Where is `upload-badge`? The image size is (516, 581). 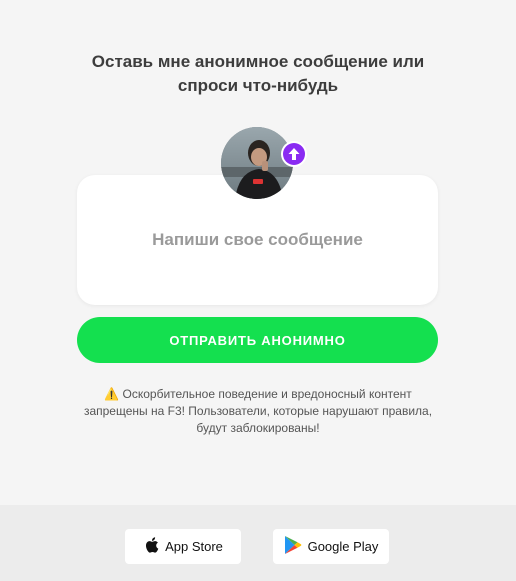
upload-badge is located at coordinates (294, 154).